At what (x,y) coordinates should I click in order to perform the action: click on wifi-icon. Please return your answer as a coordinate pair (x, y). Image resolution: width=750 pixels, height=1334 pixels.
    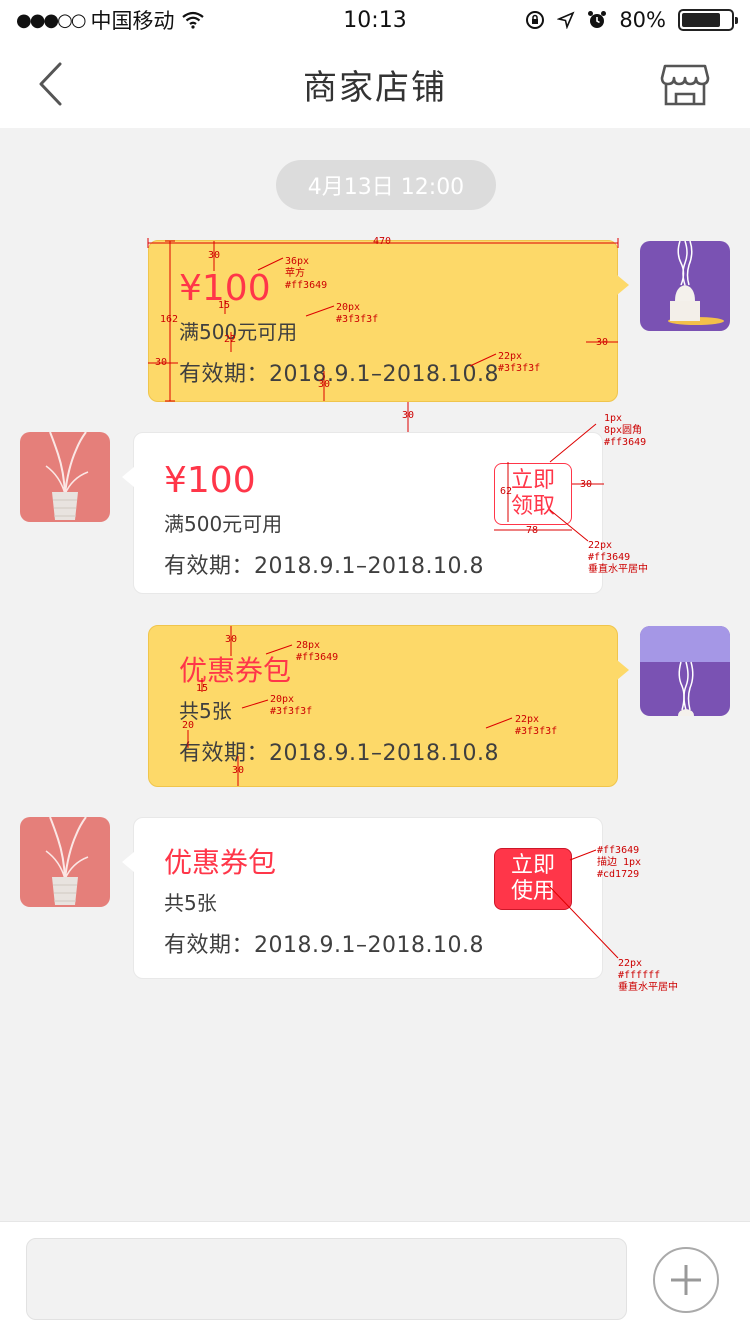
    Looking at the image, I should click on (192, 20).